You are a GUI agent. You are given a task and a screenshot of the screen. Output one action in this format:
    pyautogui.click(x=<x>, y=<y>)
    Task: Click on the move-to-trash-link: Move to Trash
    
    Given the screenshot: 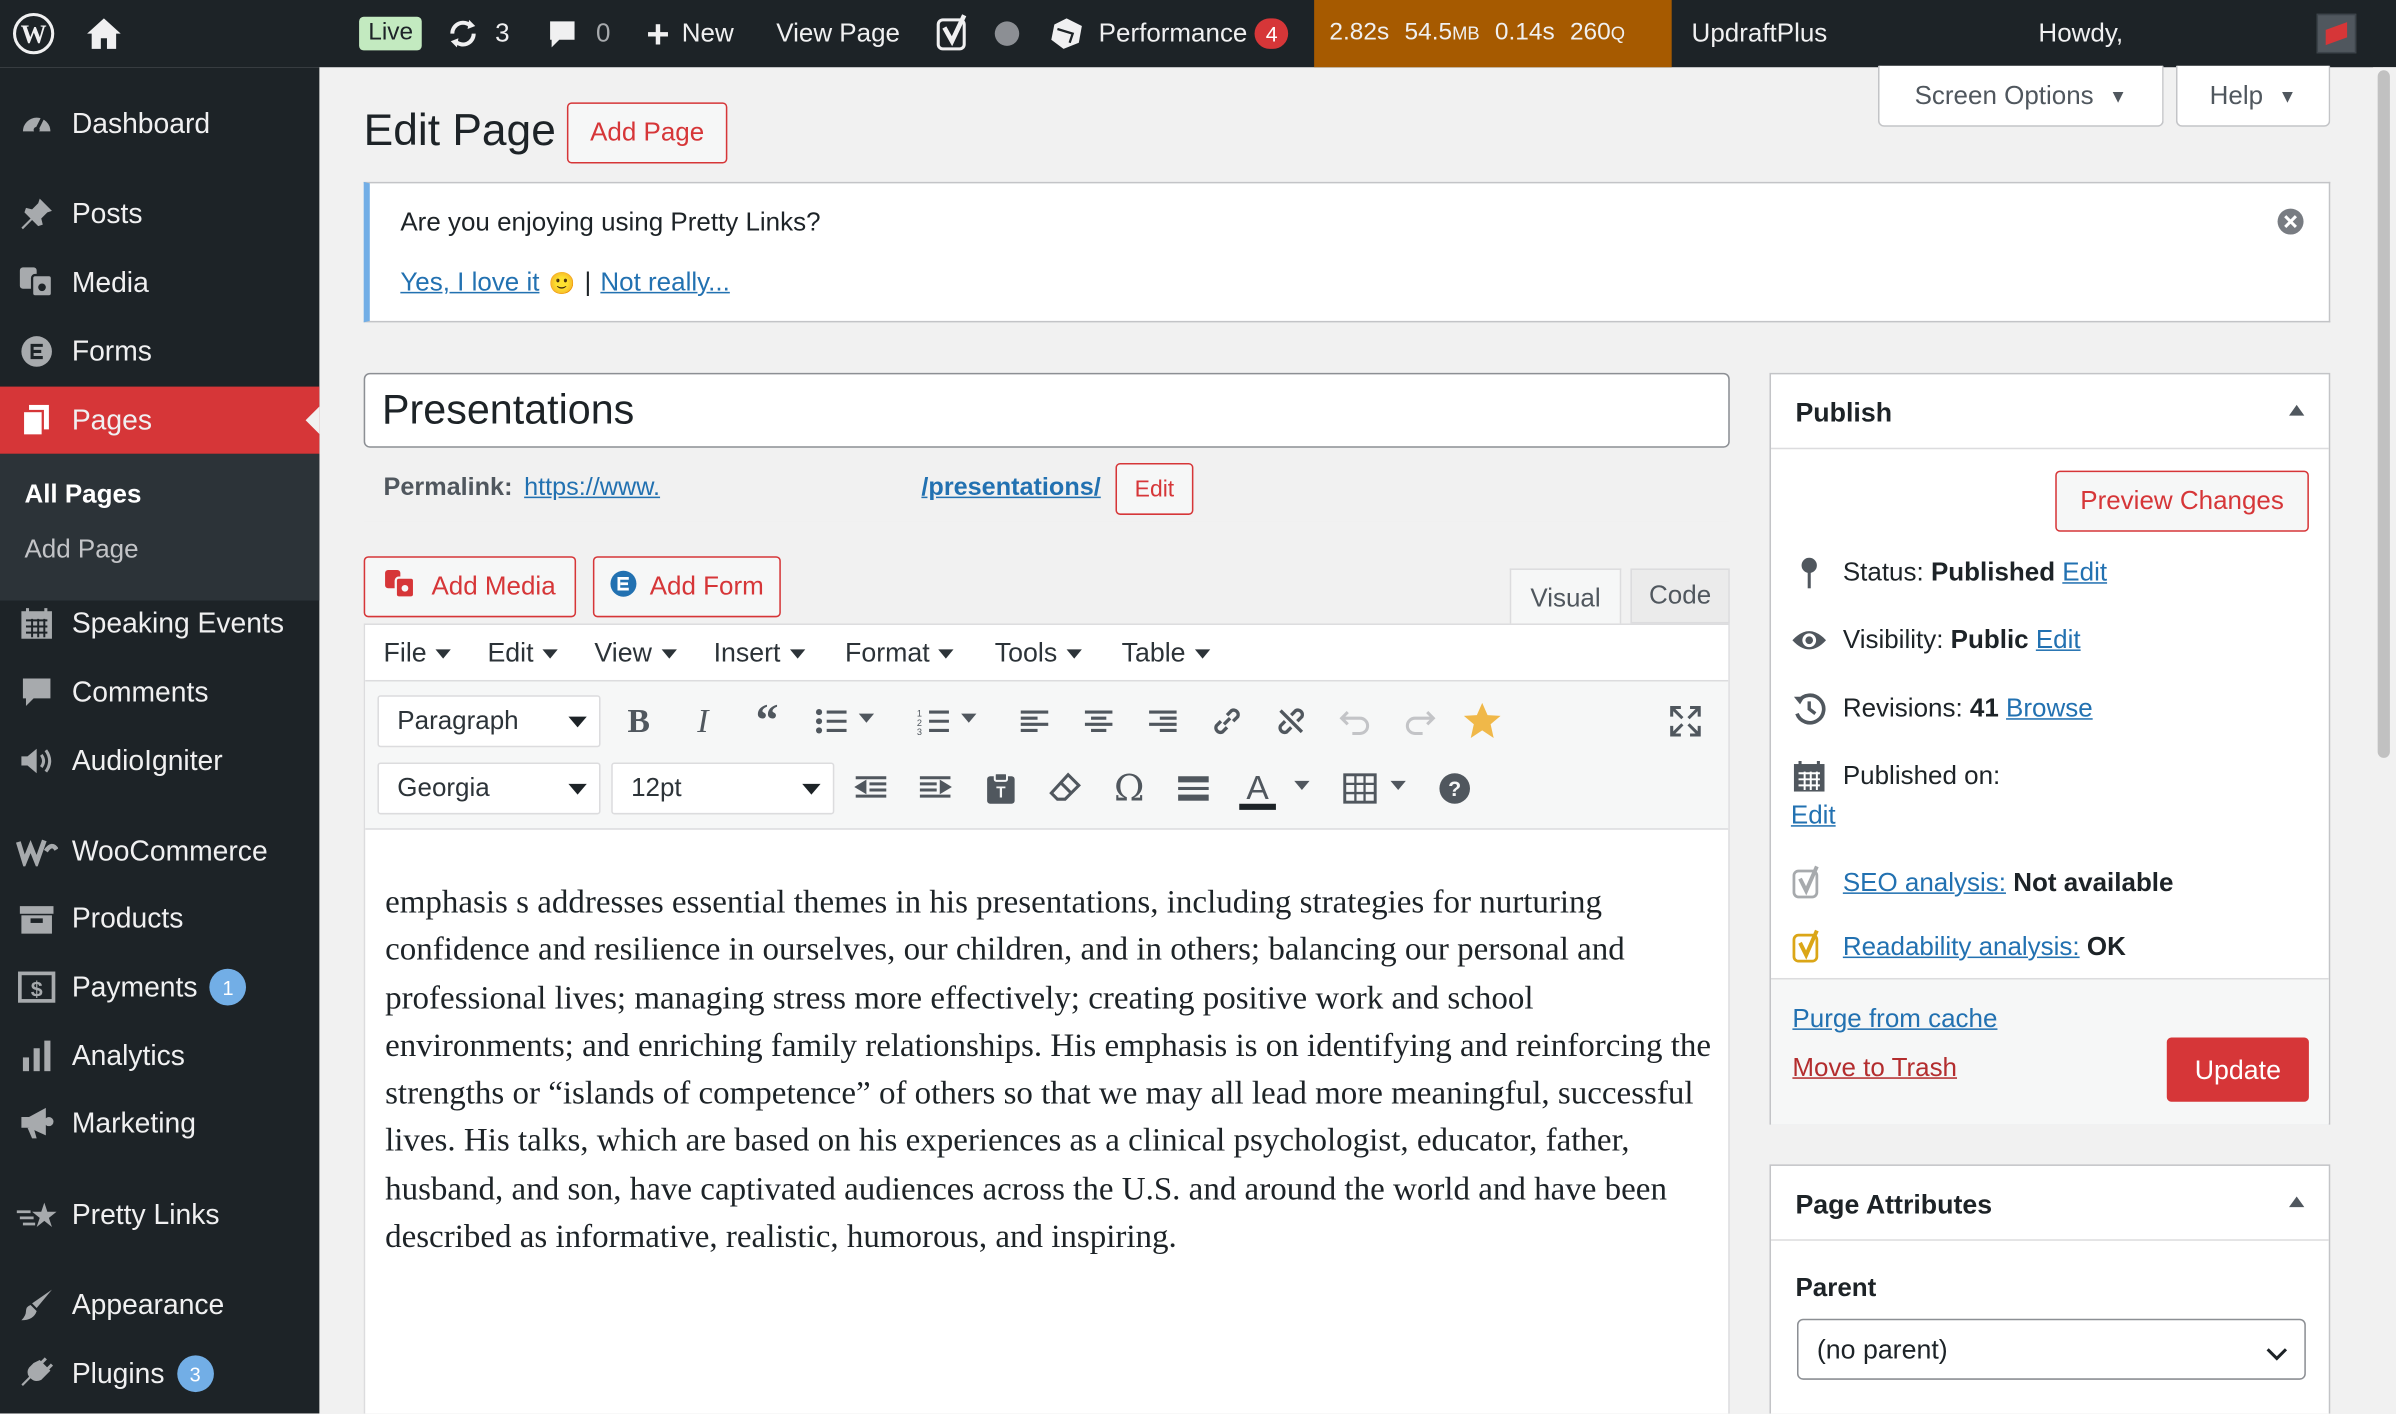 What is the action you would take?
    pyautogui.click(x=1874, y=1068)
    